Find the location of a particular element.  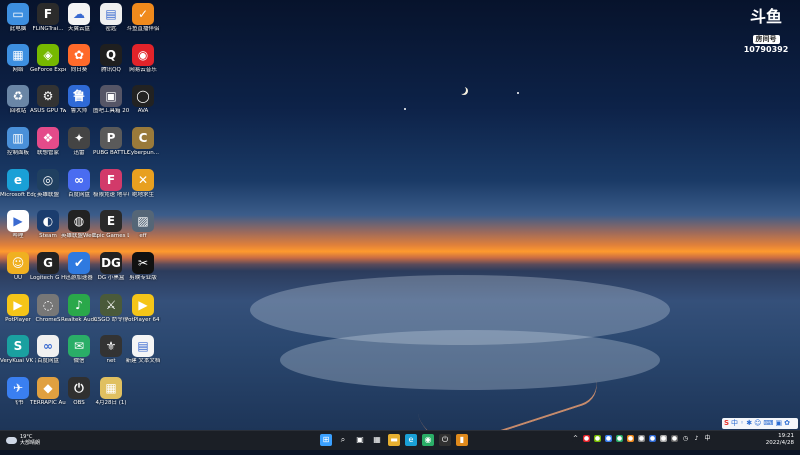

pubg-icon: P is located at coordinates (111, 138).